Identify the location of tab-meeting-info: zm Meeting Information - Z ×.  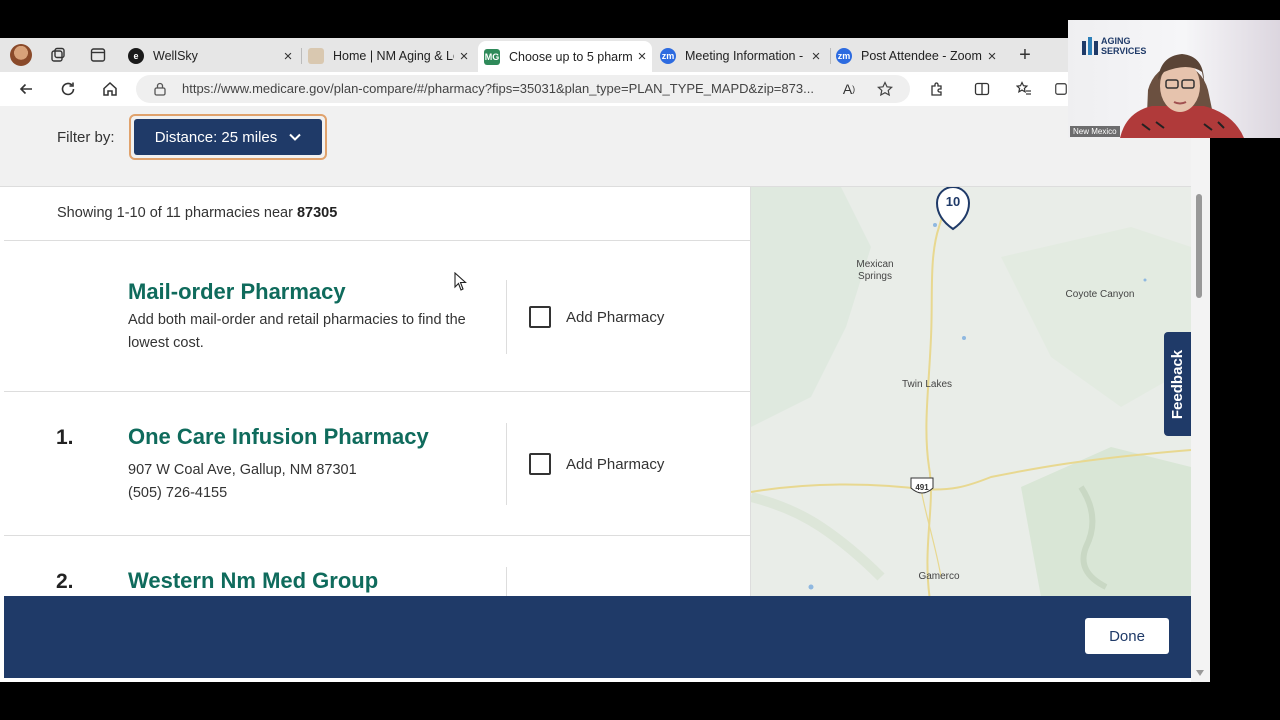
(743, 56).